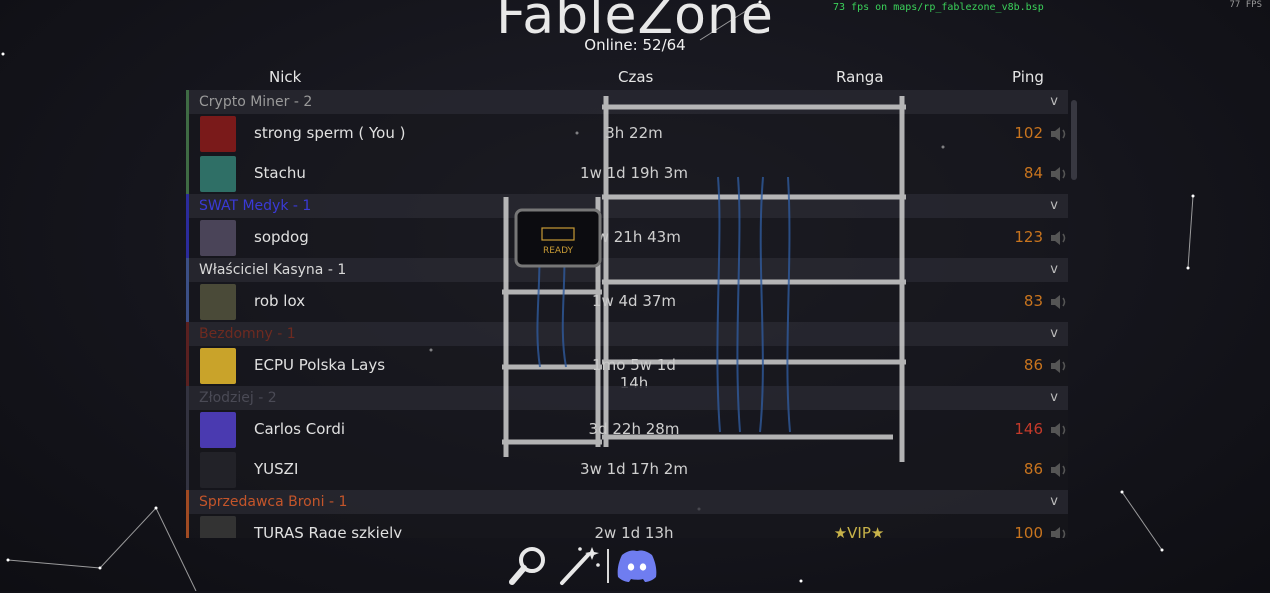 Image resolution: width=1270 pixels, height=593 pixels. Describe the element at coordinates (276, 469) in the screenshot. I see `player-nick: YUSZI` at that location.